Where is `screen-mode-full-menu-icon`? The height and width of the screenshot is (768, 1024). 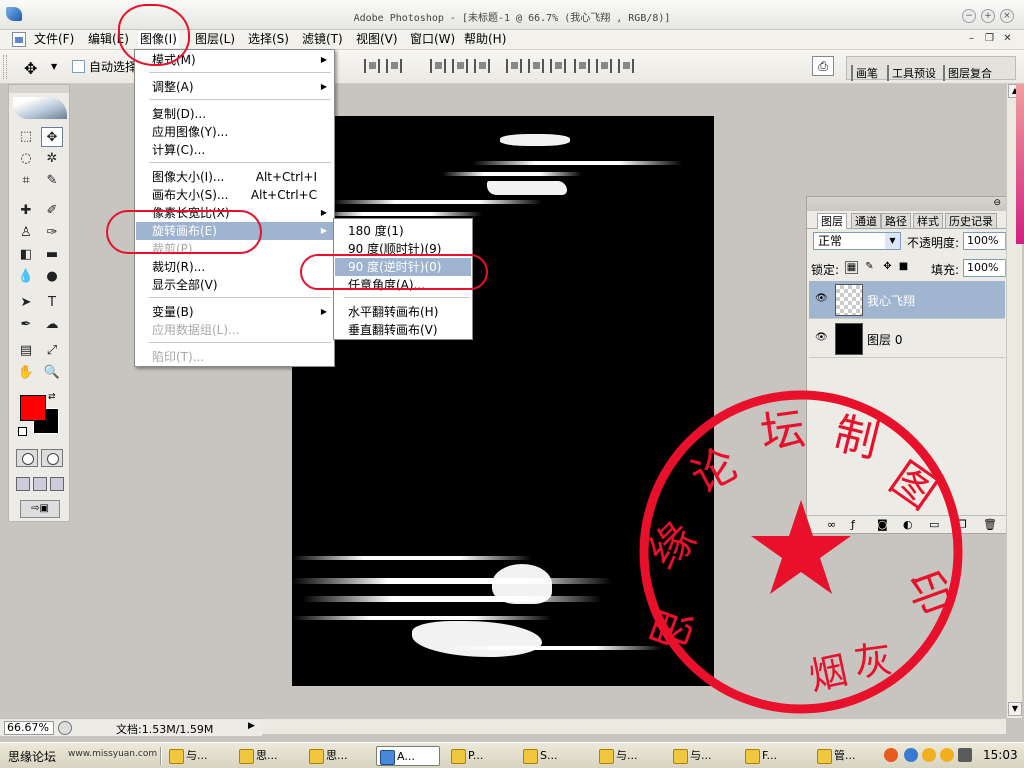
screen-mode-full-menu-icon is located at coordinates (40, 484).